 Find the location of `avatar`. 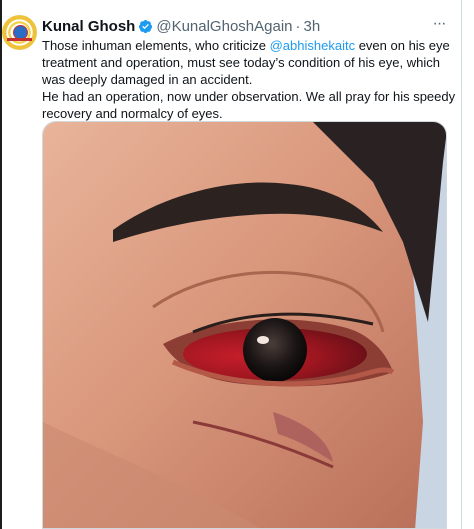

avatar is located at coordinates (19, 32).